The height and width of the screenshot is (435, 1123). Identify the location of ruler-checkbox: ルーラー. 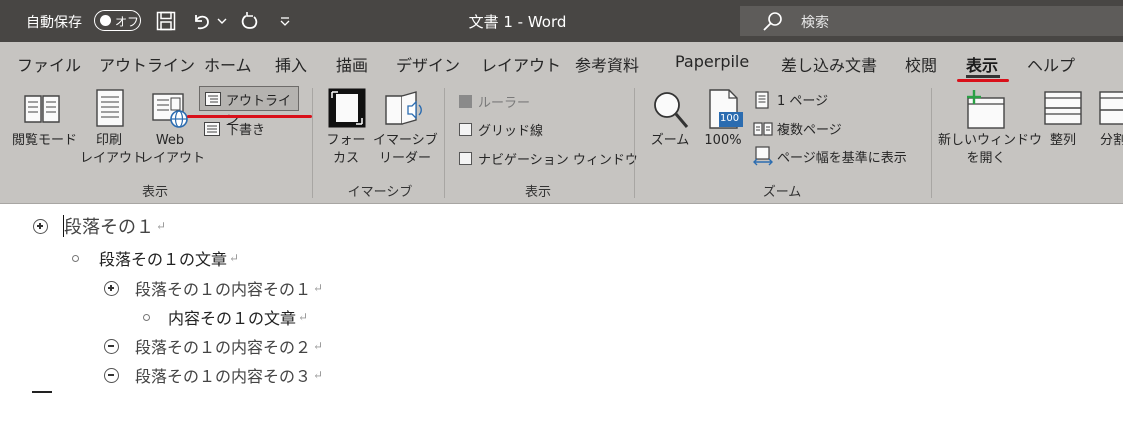
(494, 101).